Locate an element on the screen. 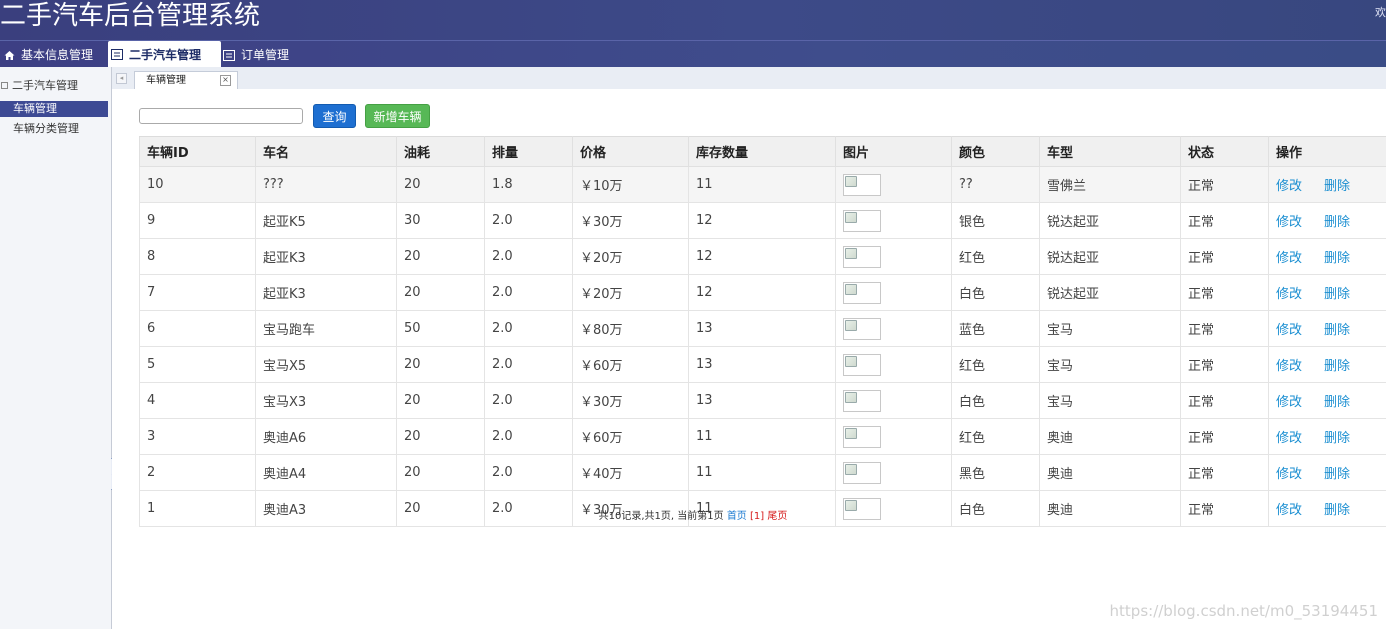 This screenshot has width=1386, height=629. first-page-link: 首页 is located at coordinates (737, 516).